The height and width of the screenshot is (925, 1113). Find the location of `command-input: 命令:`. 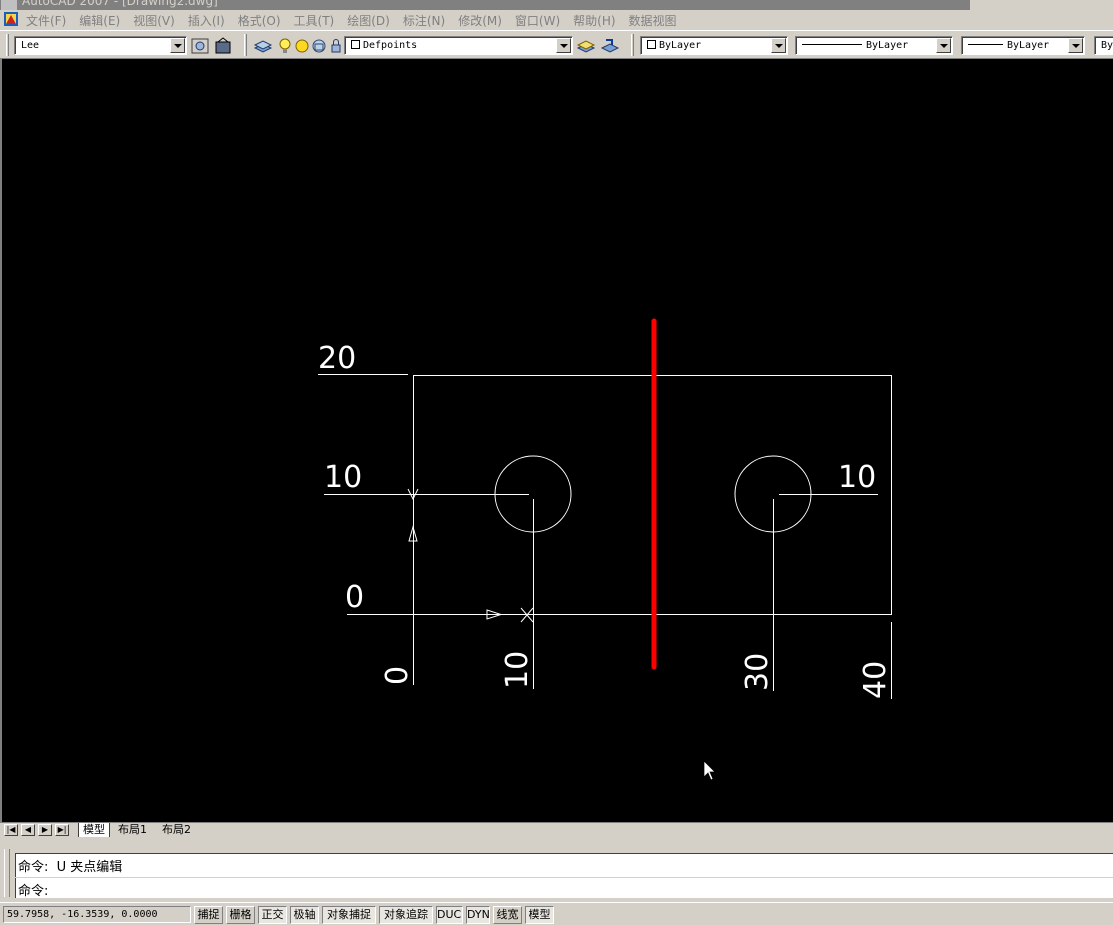

command-input: 命令: is located at coordinates (564, 888).